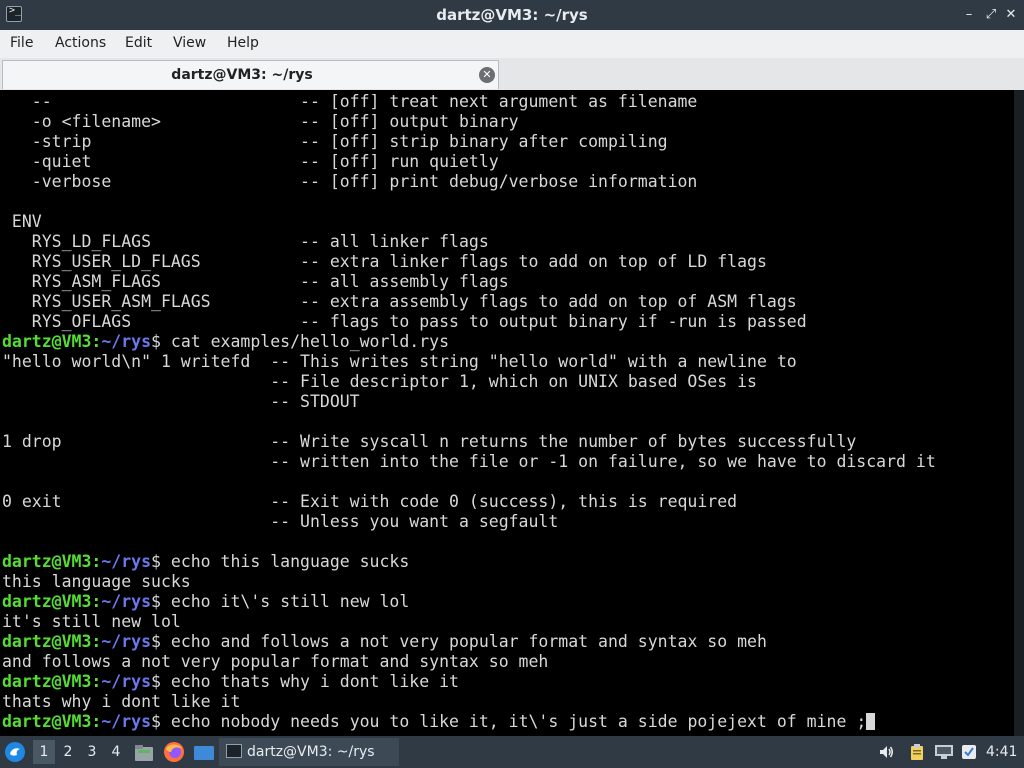 This screenshot has width=1024, height=768. I want to click on taskbar-task-label: dartz@VM3: ~/rys, so click(311, 752).